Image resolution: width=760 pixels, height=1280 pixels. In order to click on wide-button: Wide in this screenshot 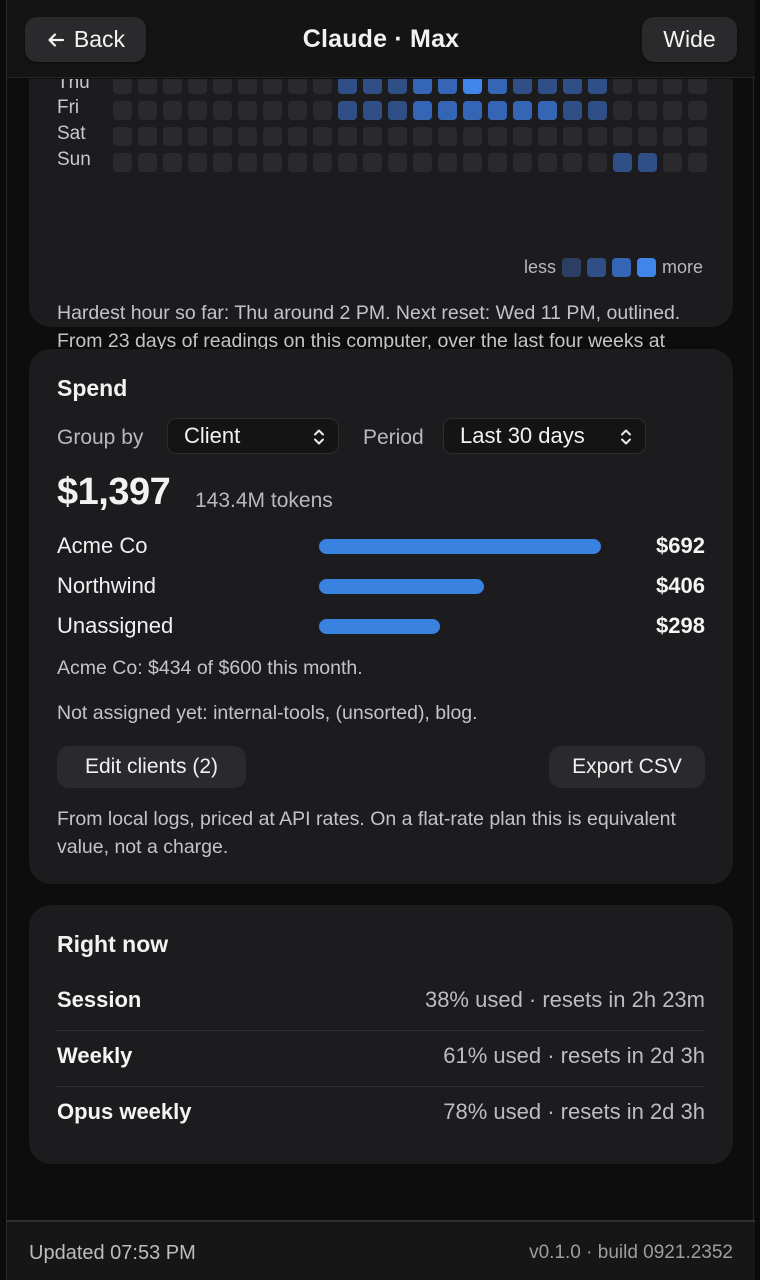, I will do `click(689, 39)`.